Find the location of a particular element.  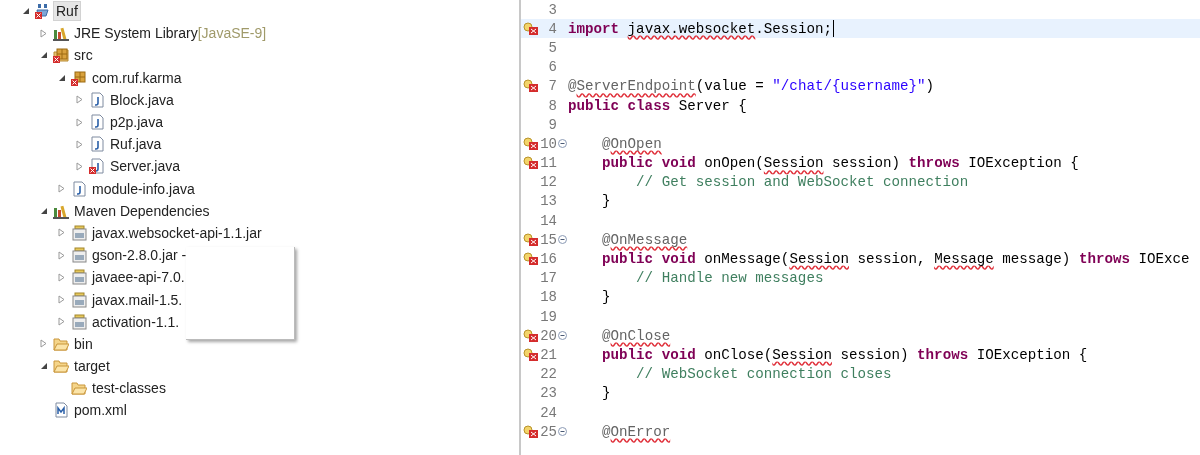

line-number: 4 is located at coordinates (552, 28).